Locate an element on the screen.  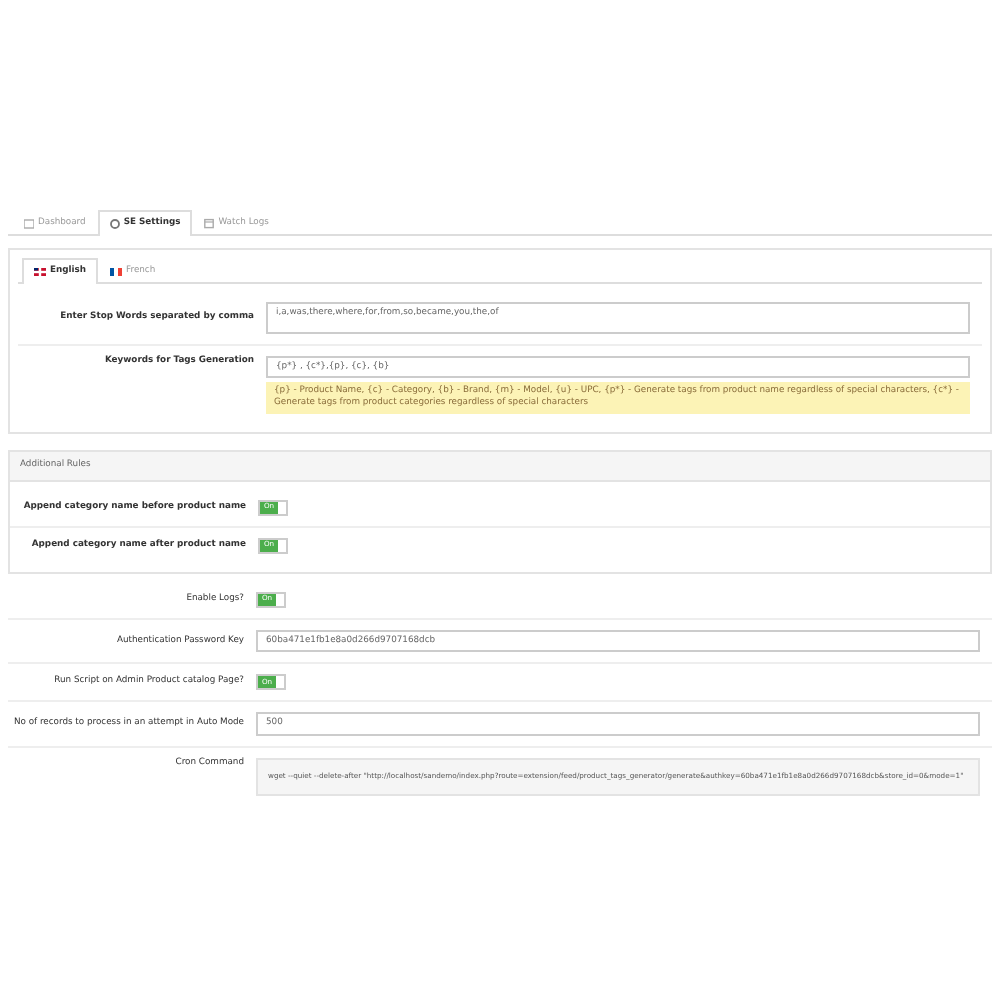
dashboard-icon is located at coordinates (29, 224).